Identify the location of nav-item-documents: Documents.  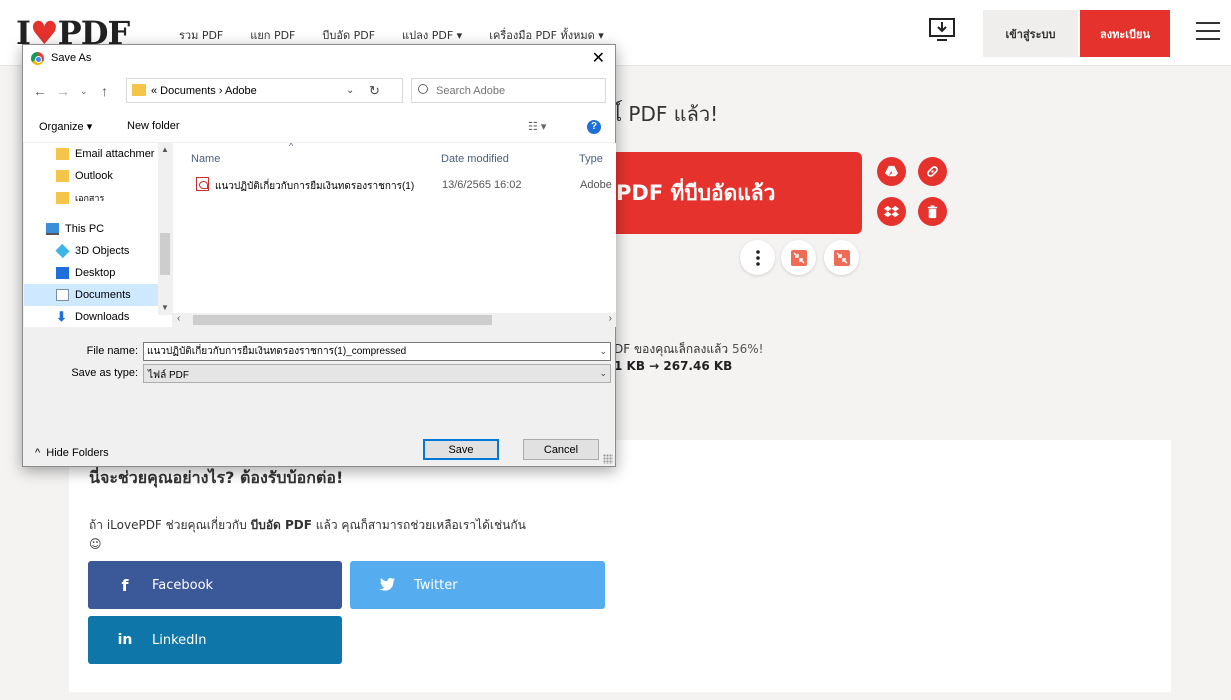
(91, 295).